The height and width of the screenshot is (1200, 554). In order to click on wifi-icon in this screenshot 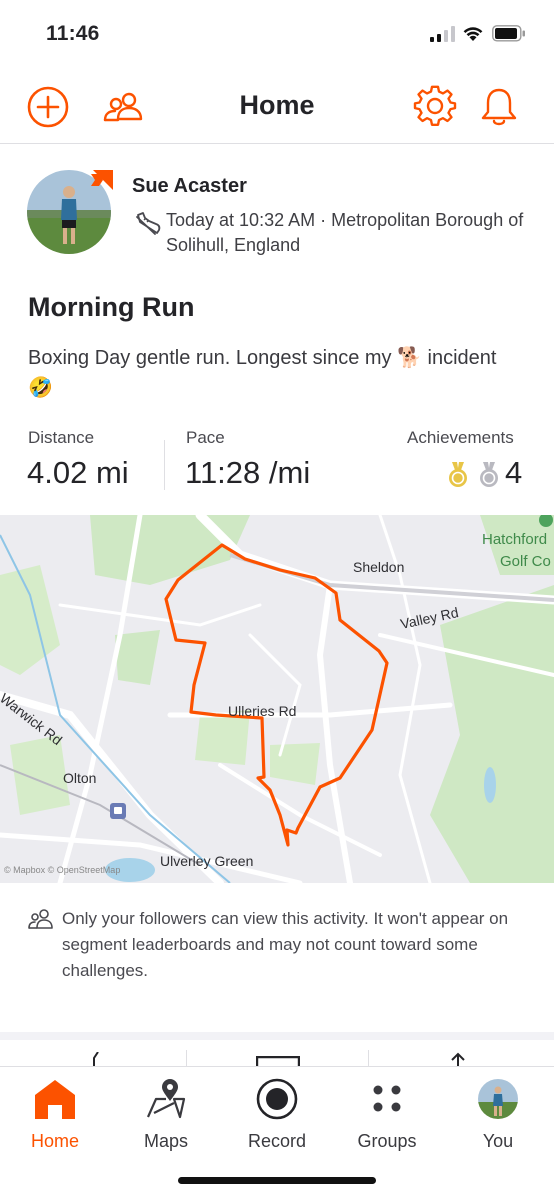, I will do `click(473, 34)`.